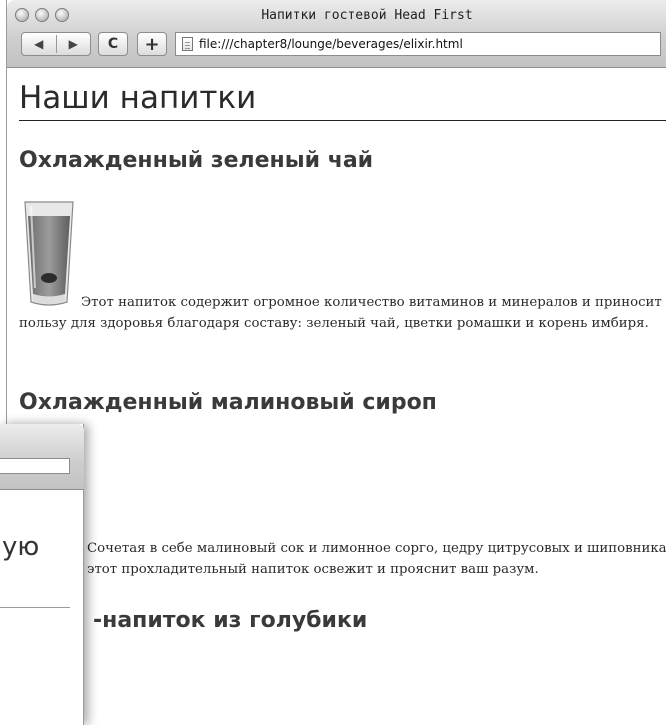 The height and width of the screenshot is (725, 666). Describe the element at coordinates (22, 15) in the screenshot. I see `close-window-button` at that location.